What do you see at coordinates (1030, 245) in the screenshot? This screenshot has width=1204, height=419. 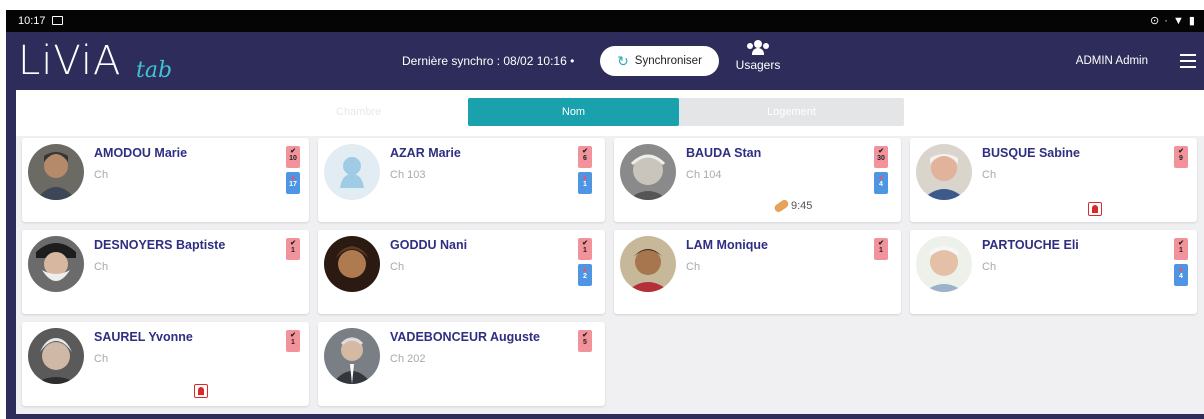 I see `resident-name: PARTOUCHE Eli` at bounding box center [1030, 245].